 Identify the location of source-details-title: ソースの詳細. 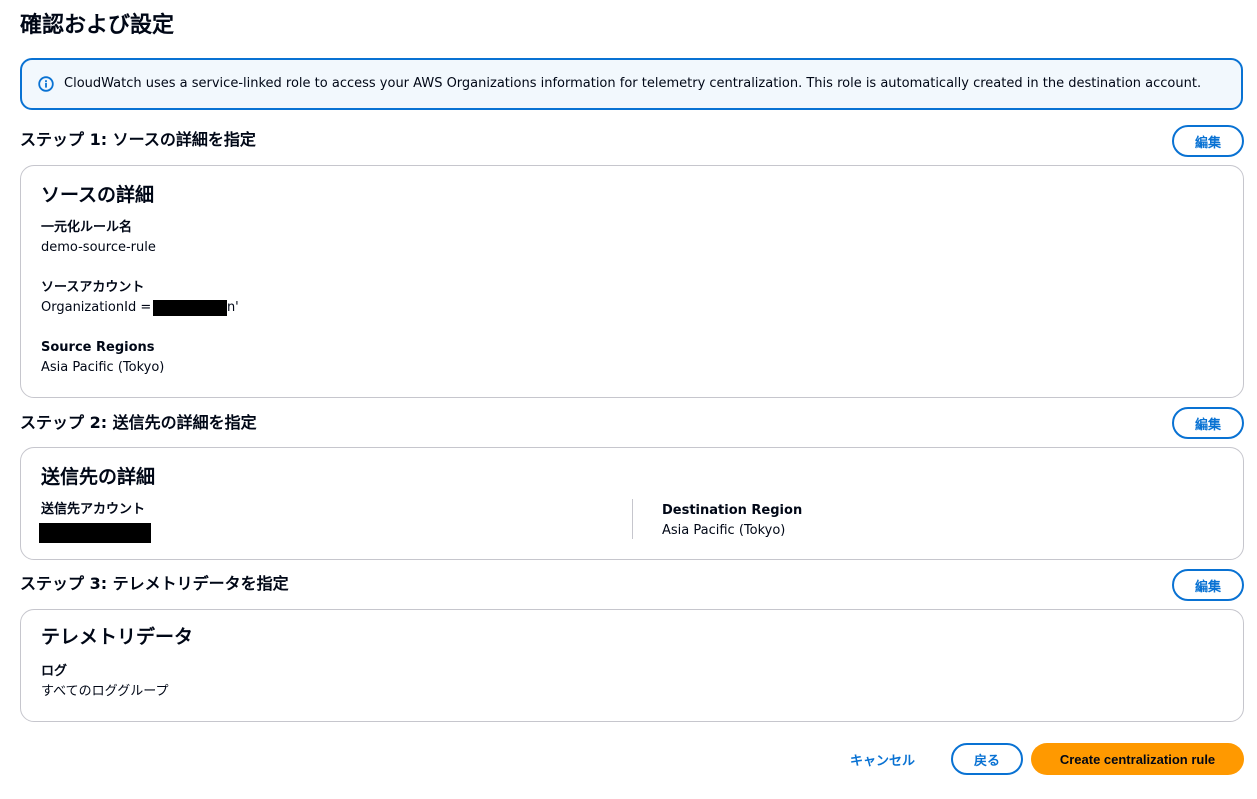
(98, 195).